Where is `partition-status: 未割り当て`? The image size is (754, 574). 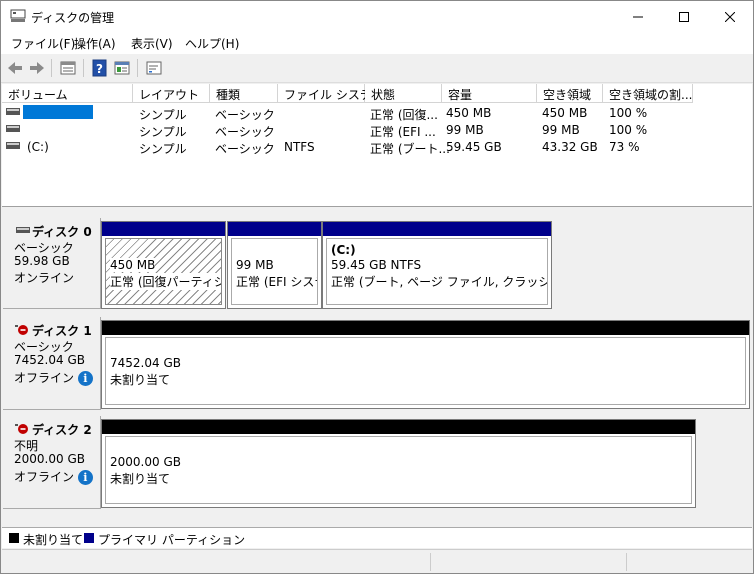 partition-status: 未割り当て is located at coordinates (140, 380).